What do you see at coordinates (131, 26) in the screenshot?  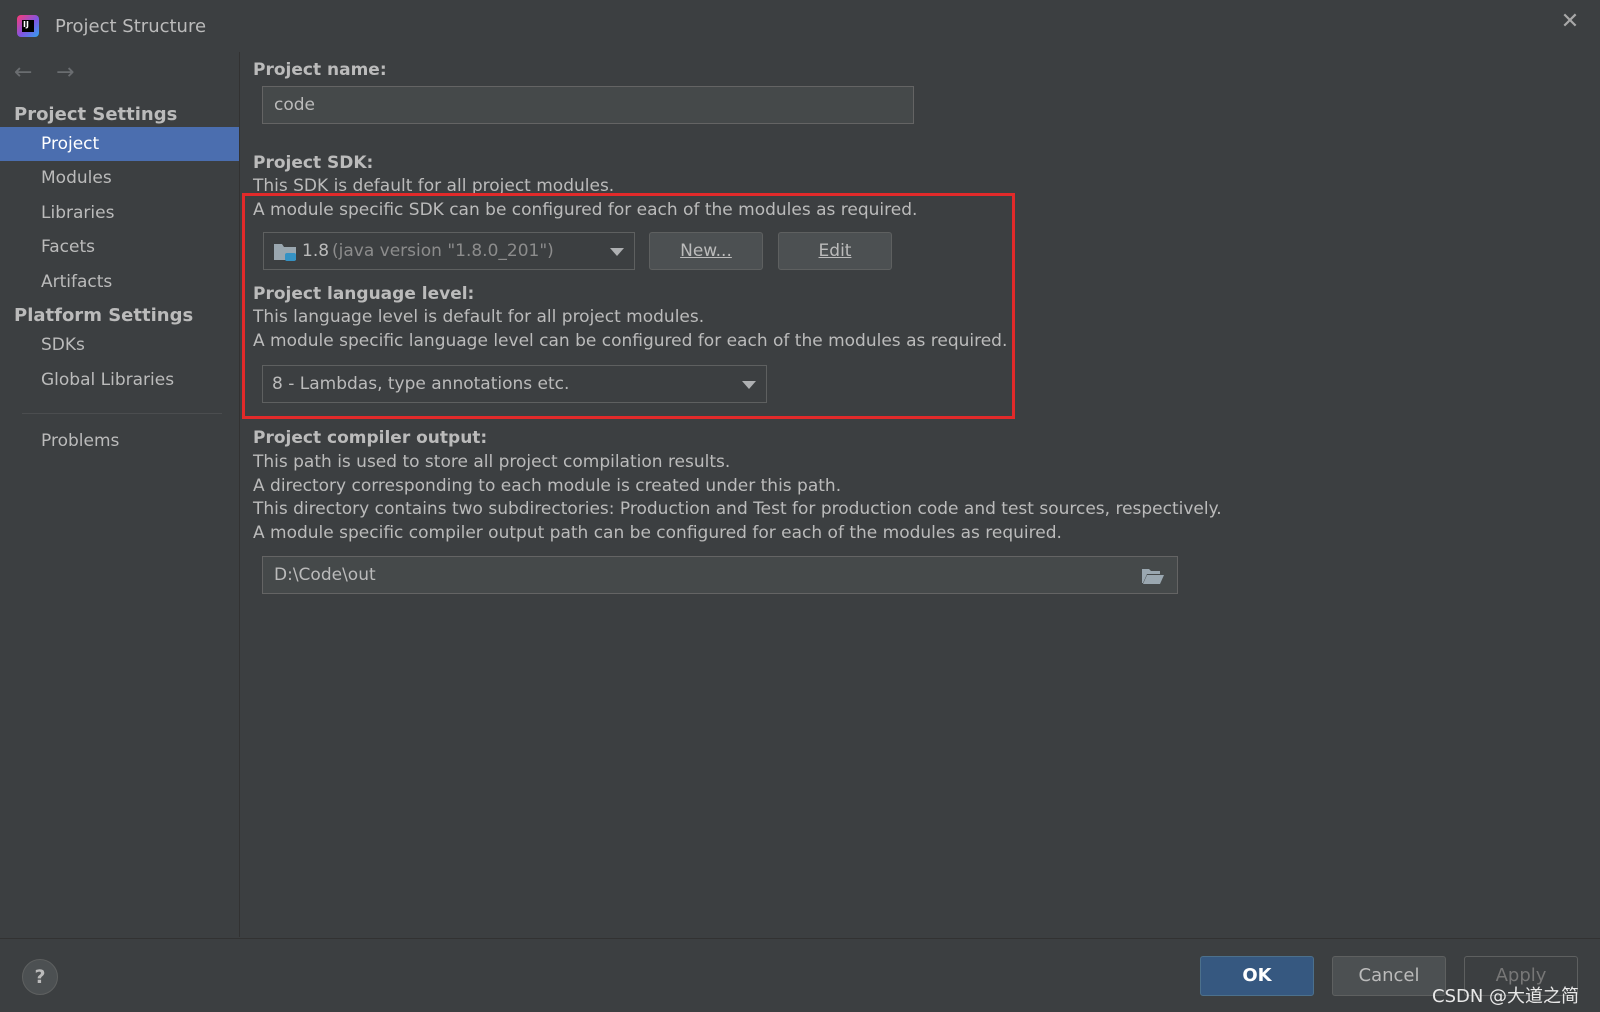 I see `window-title: Project Structure` at bounding box center [131, 26].